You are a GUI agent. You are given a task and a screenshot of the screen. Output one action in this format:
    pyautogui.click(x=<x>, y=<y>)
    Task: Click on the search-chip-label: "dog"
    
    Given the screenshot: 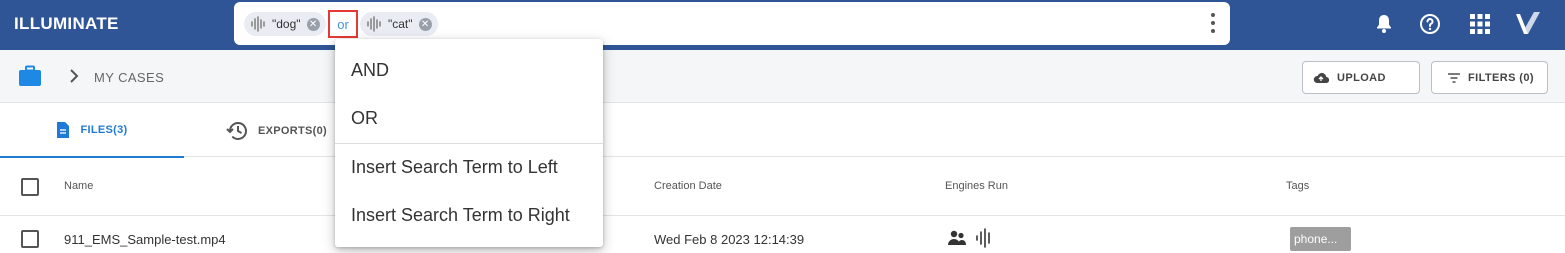 What is the action you would take?
    pyautogui.click(x=286, y=24)
    